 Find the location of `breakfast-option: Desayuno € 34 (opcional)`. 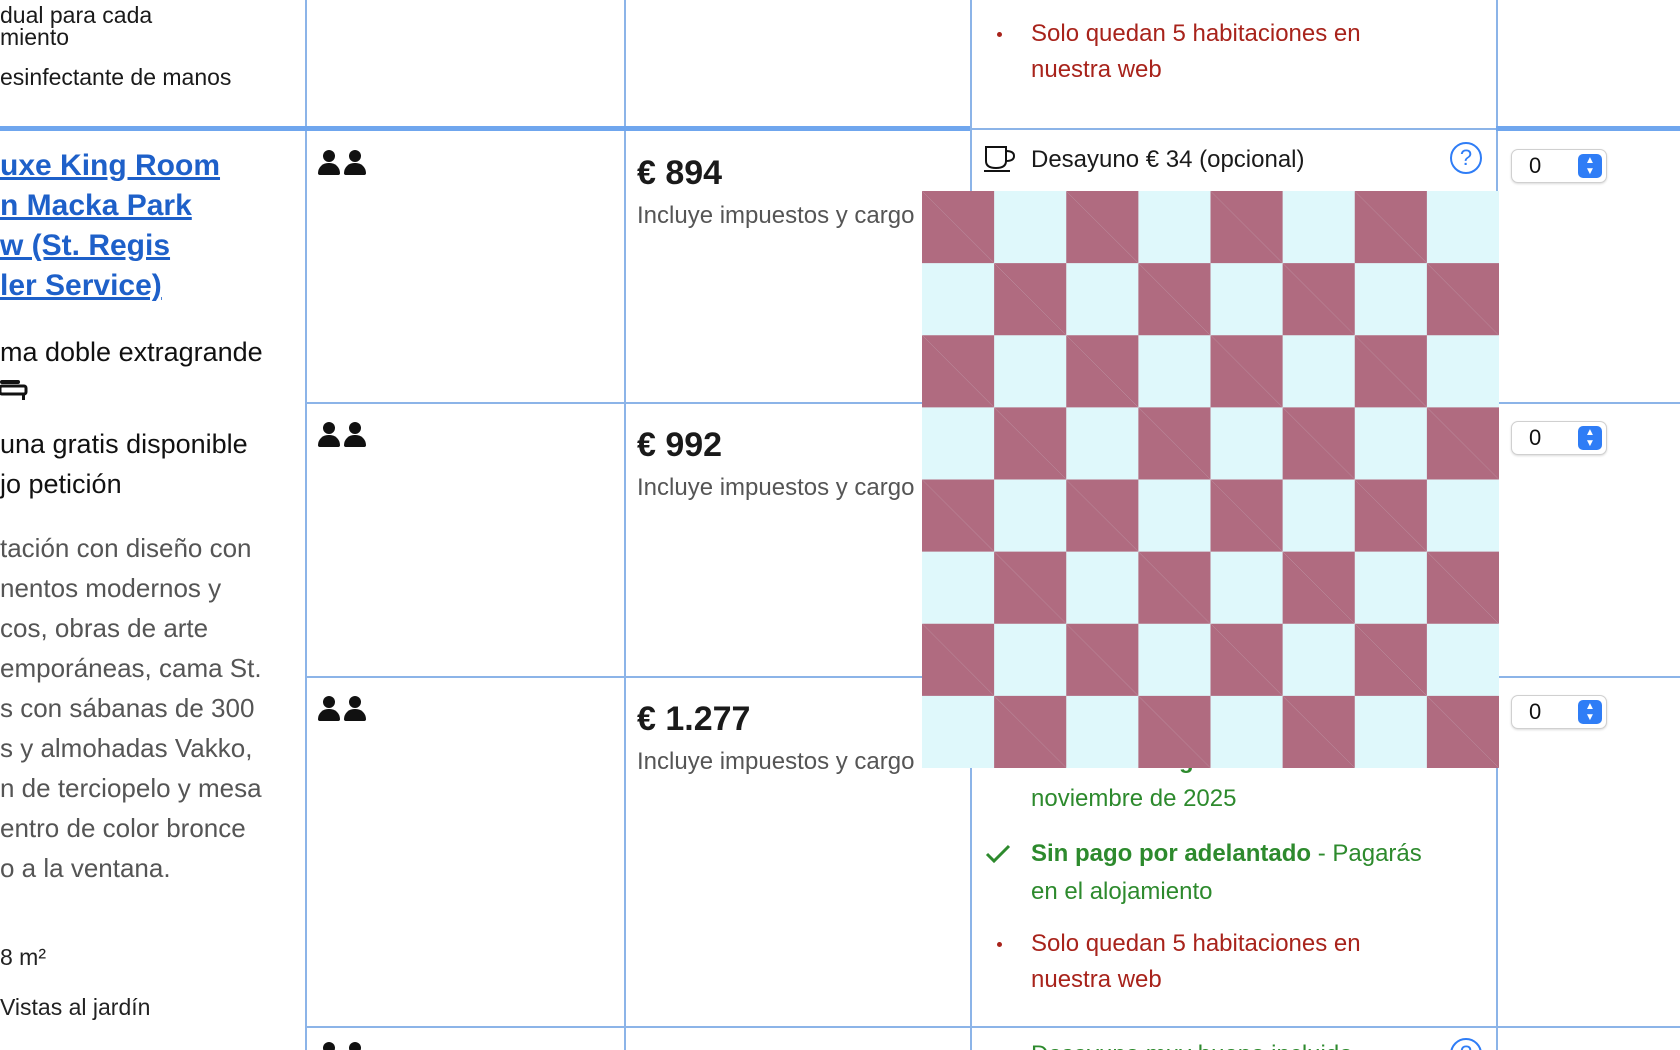

breakfast-option: Desayuno € 34 (opcional) is located at coordinates (1168, 159).